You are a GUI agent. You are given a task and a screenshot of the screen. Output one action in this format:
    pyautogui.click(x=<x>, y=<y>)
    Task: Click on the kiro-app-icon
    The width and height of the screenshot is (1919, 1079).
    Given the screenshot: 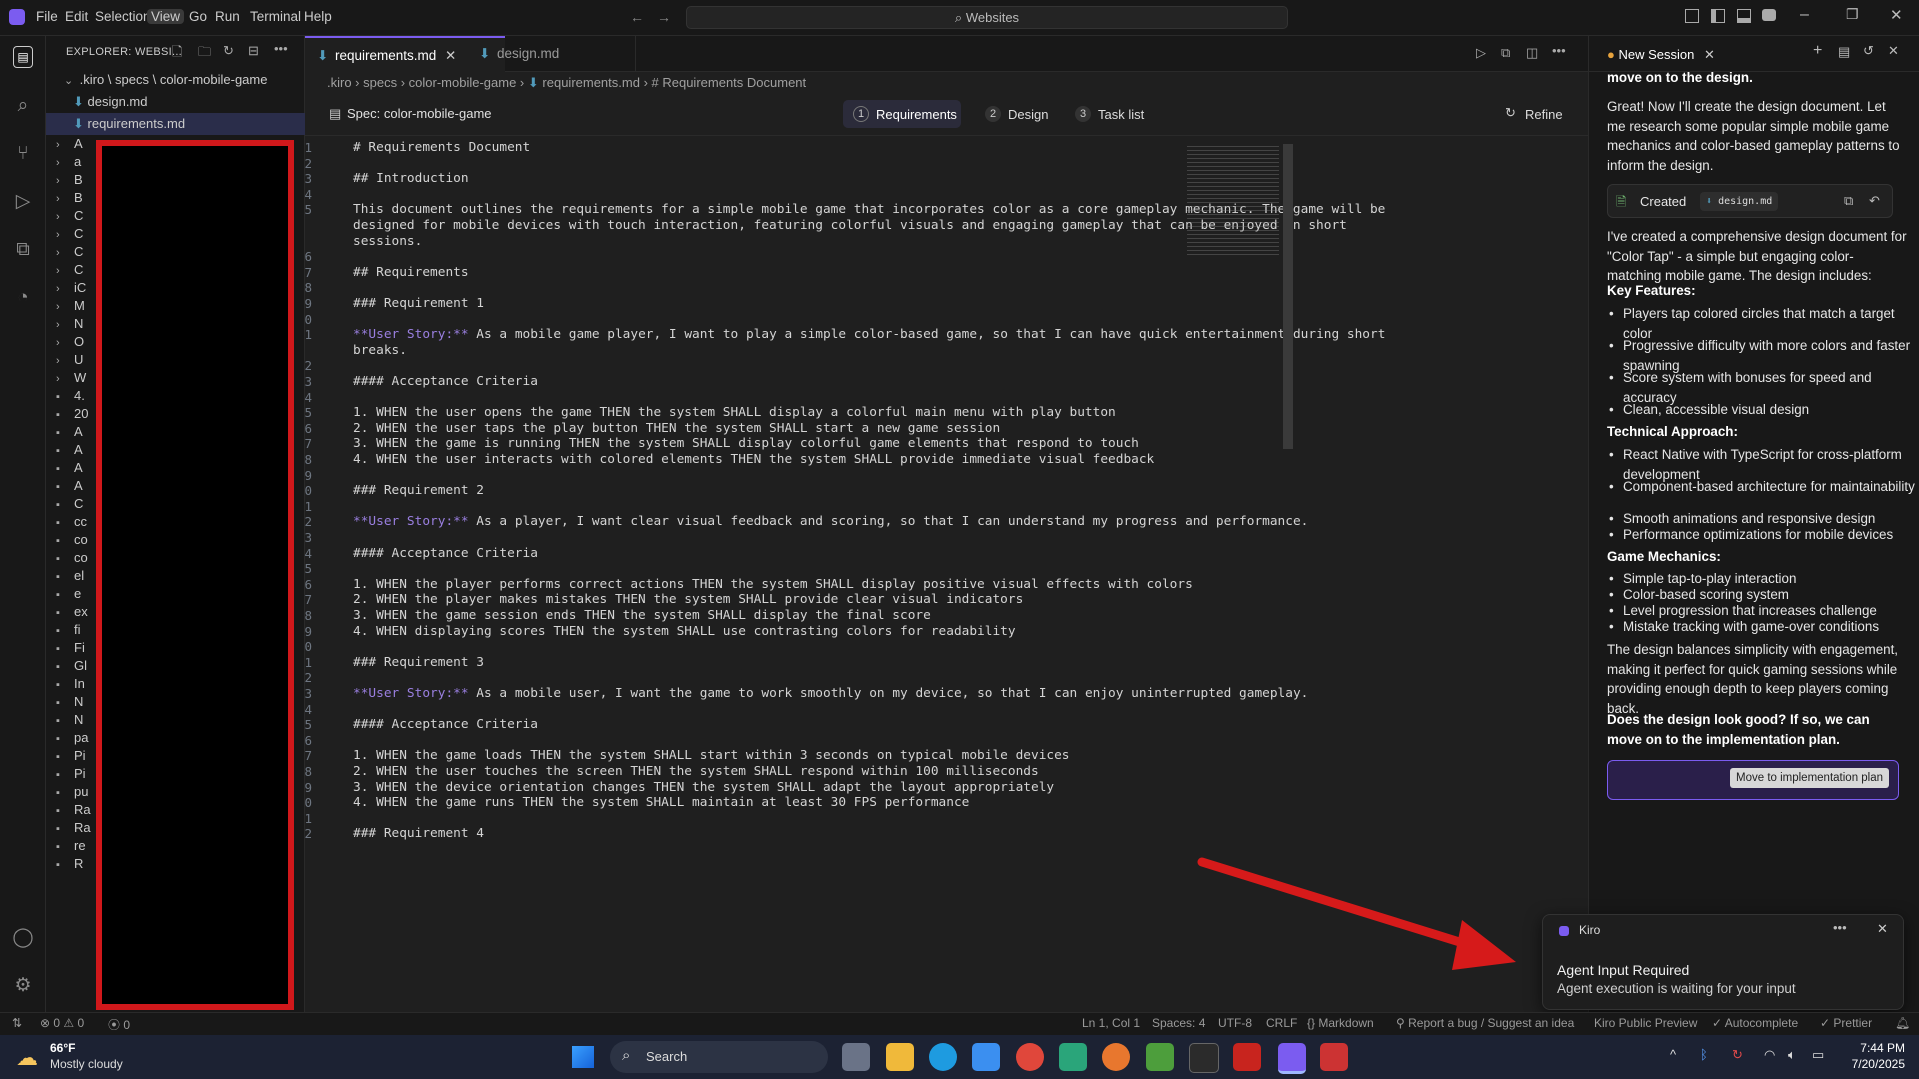 What is the action you would take?
    pyautogui.click(x=1292, y=1058)
    